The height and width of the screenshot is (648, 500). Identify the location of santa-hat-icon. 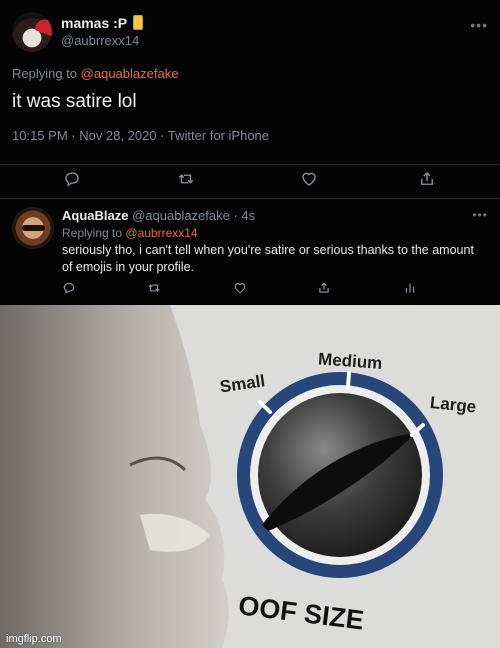
(43, 27).